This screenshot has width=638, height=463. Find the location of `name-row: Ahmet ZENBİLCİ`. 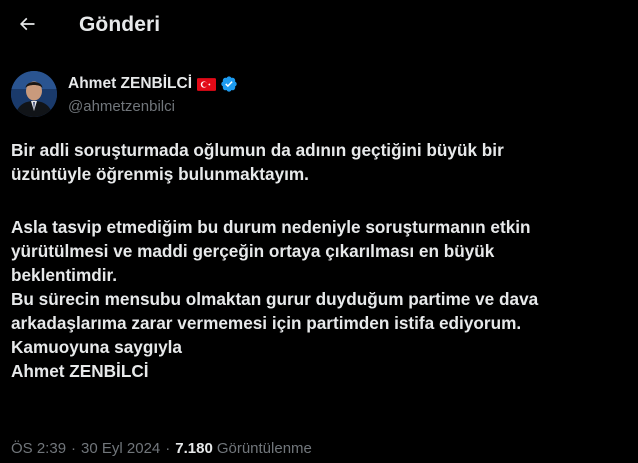

name-row: Ahmet ZENBİLCİ is located at coordinates (153, 84).